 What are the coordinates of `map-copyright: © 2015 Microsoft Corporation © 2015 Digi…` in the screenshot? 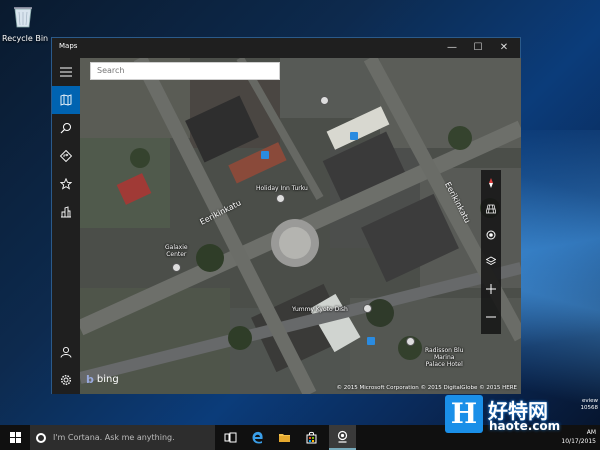 It's located at (426, 388).